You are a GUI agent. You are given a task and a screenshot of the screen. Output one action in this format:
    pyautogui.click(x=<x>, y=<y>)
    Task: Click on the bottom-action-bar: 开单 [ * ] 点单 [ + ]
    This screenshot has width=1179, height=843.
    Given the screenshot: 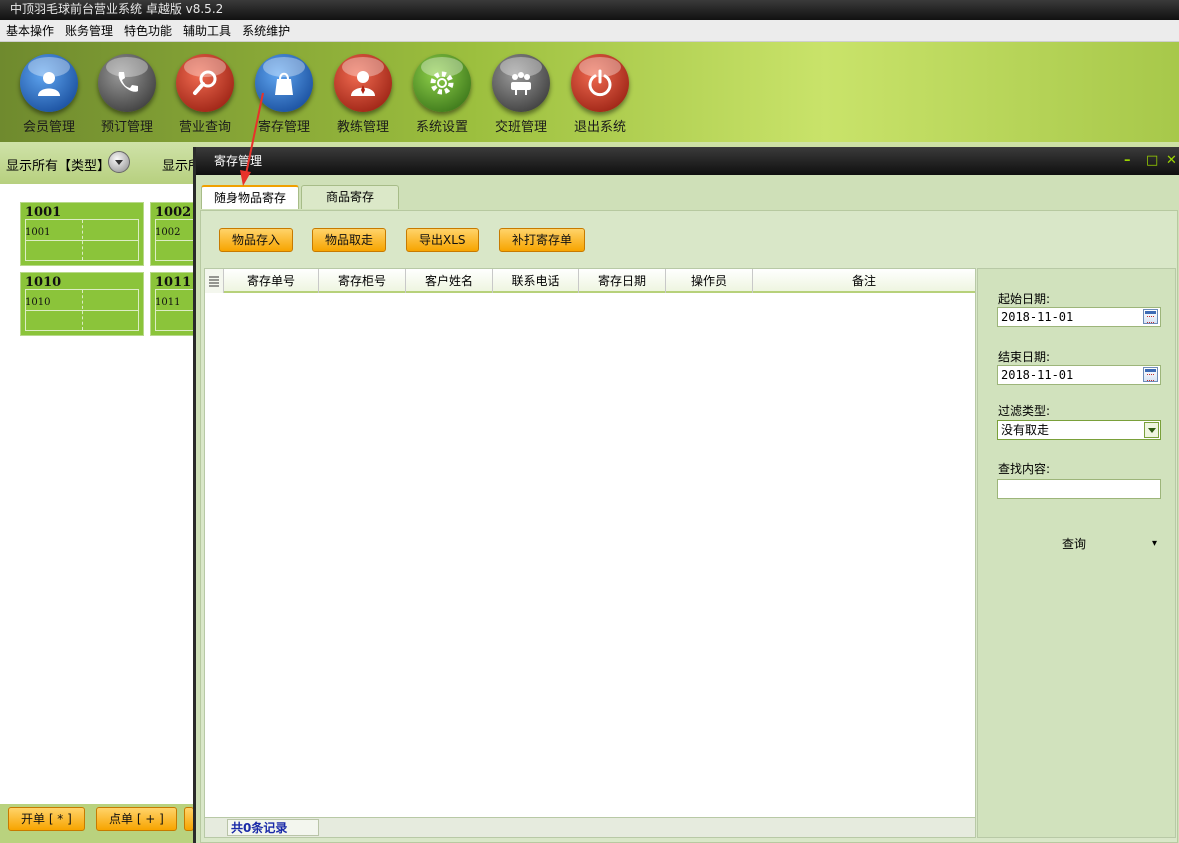 What is the action you would take?
    pyautogui.click(x=97, y=823)
    